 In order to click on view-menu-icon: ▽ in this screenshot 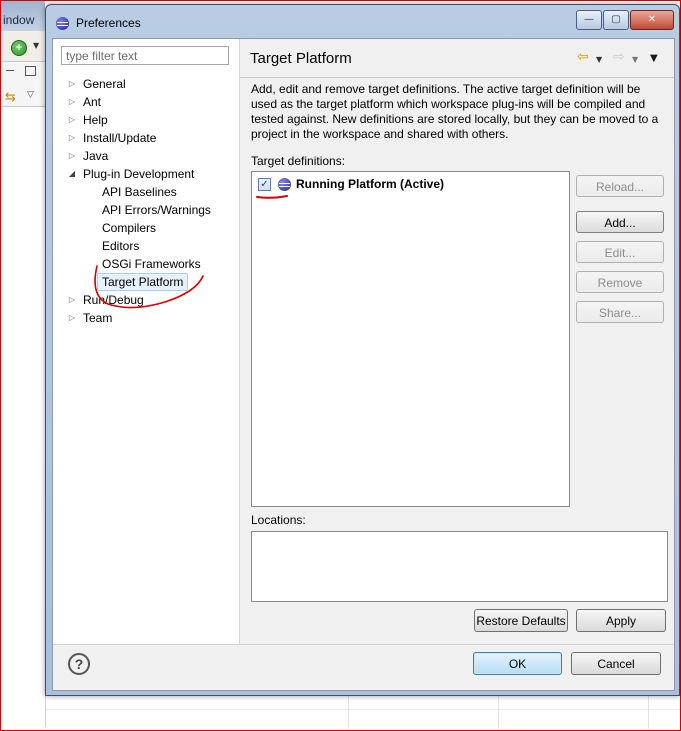, I will do `click(30, 95)`.